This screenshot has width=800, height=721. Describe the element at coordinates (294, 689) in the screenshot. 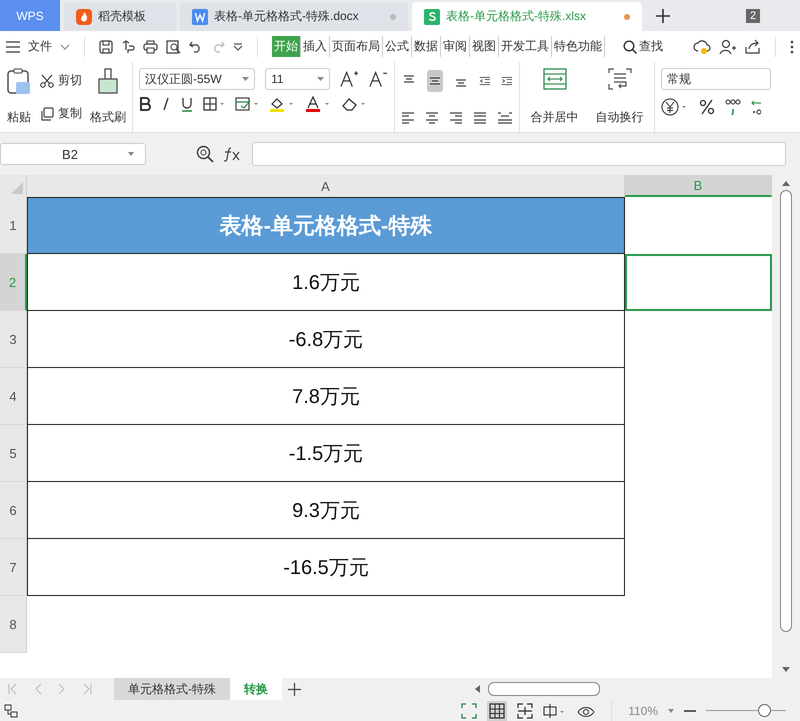

I see `add-sheet-icon` at that location.